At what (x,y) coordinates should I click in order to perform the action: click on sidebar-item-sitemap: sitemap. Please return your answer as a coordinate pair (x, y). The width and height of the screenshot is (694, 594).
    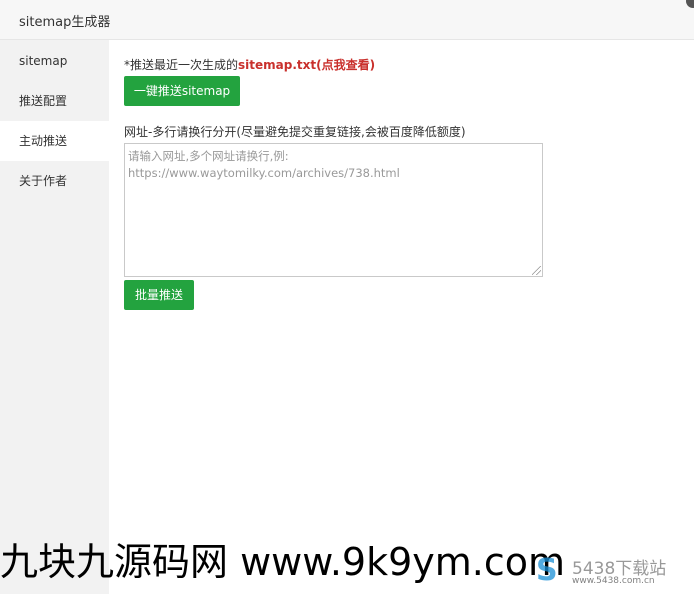
    Looking at the image, I should click on (54, 61).